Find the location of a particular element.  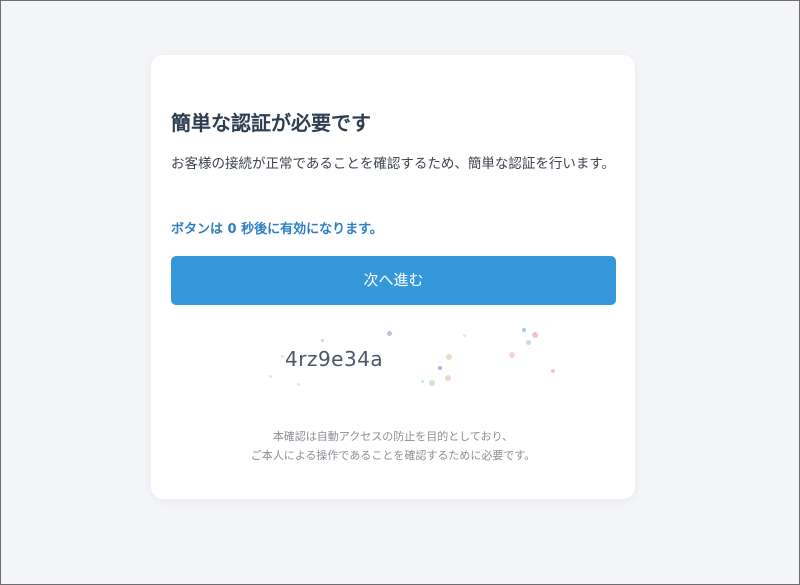

captcha-code: 4rz9e34a is located at coordinates (334, 359).